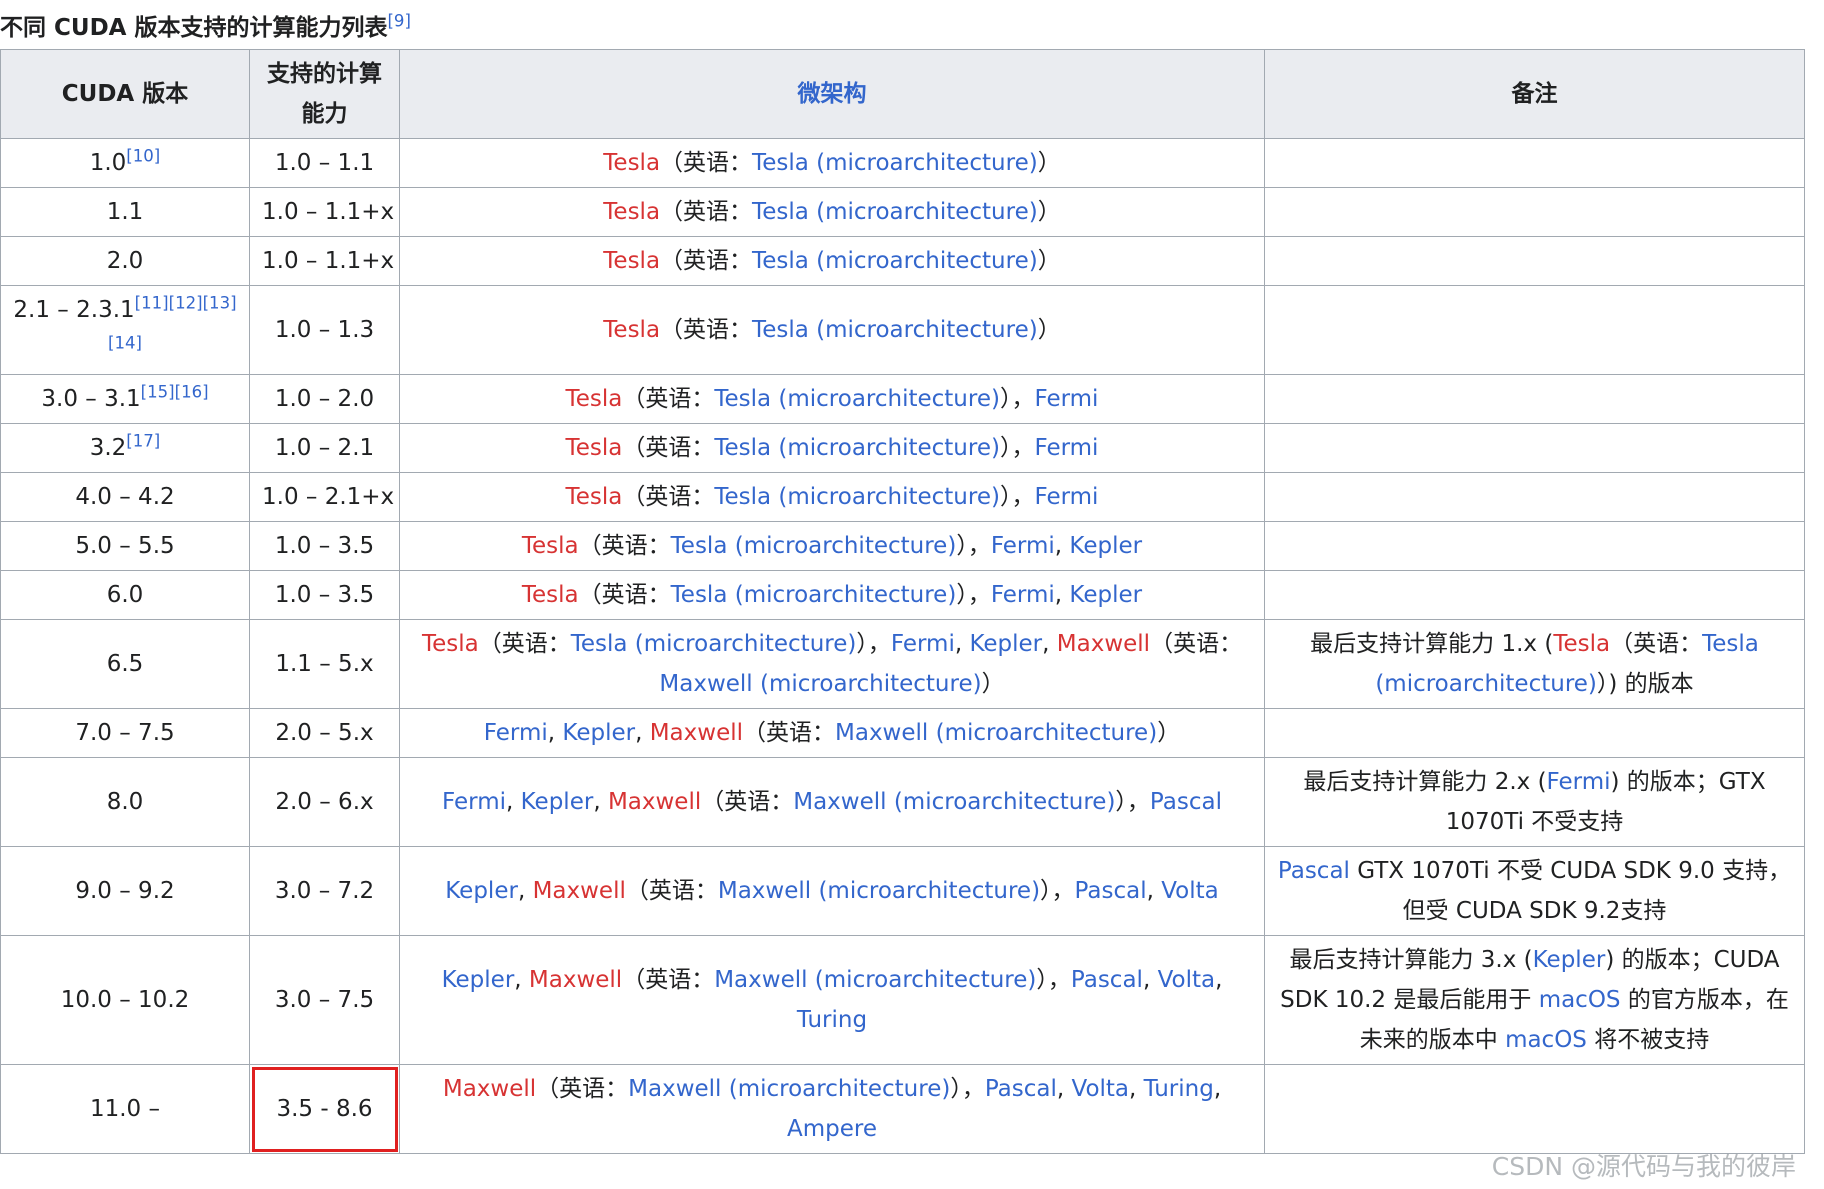 This screenshot has width=1824, height=1189. What do you see at coordinates (1534, 802) in the screenshot?
I see `cell-notes: 最后支持计算能力 2.x (Fermi) 的版本；GTX 1070Ti 不受支持` at bounding box center [1534, 802].